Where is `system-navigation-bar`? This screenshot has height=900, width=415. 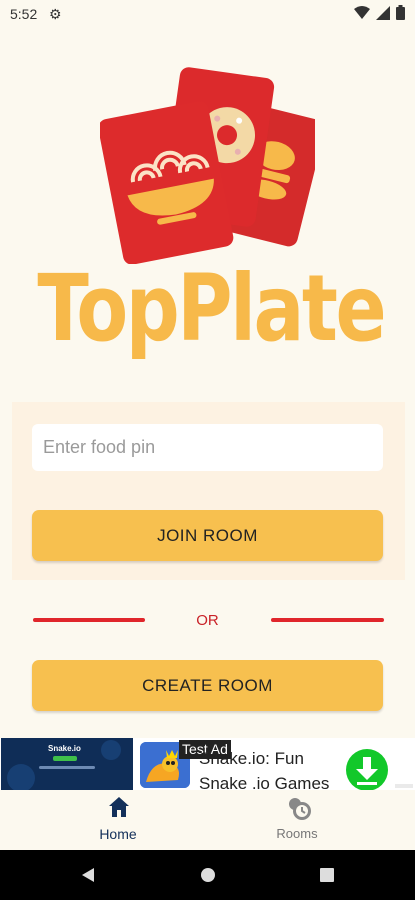
system-navigation-bar is located at coordinates (207, 875).